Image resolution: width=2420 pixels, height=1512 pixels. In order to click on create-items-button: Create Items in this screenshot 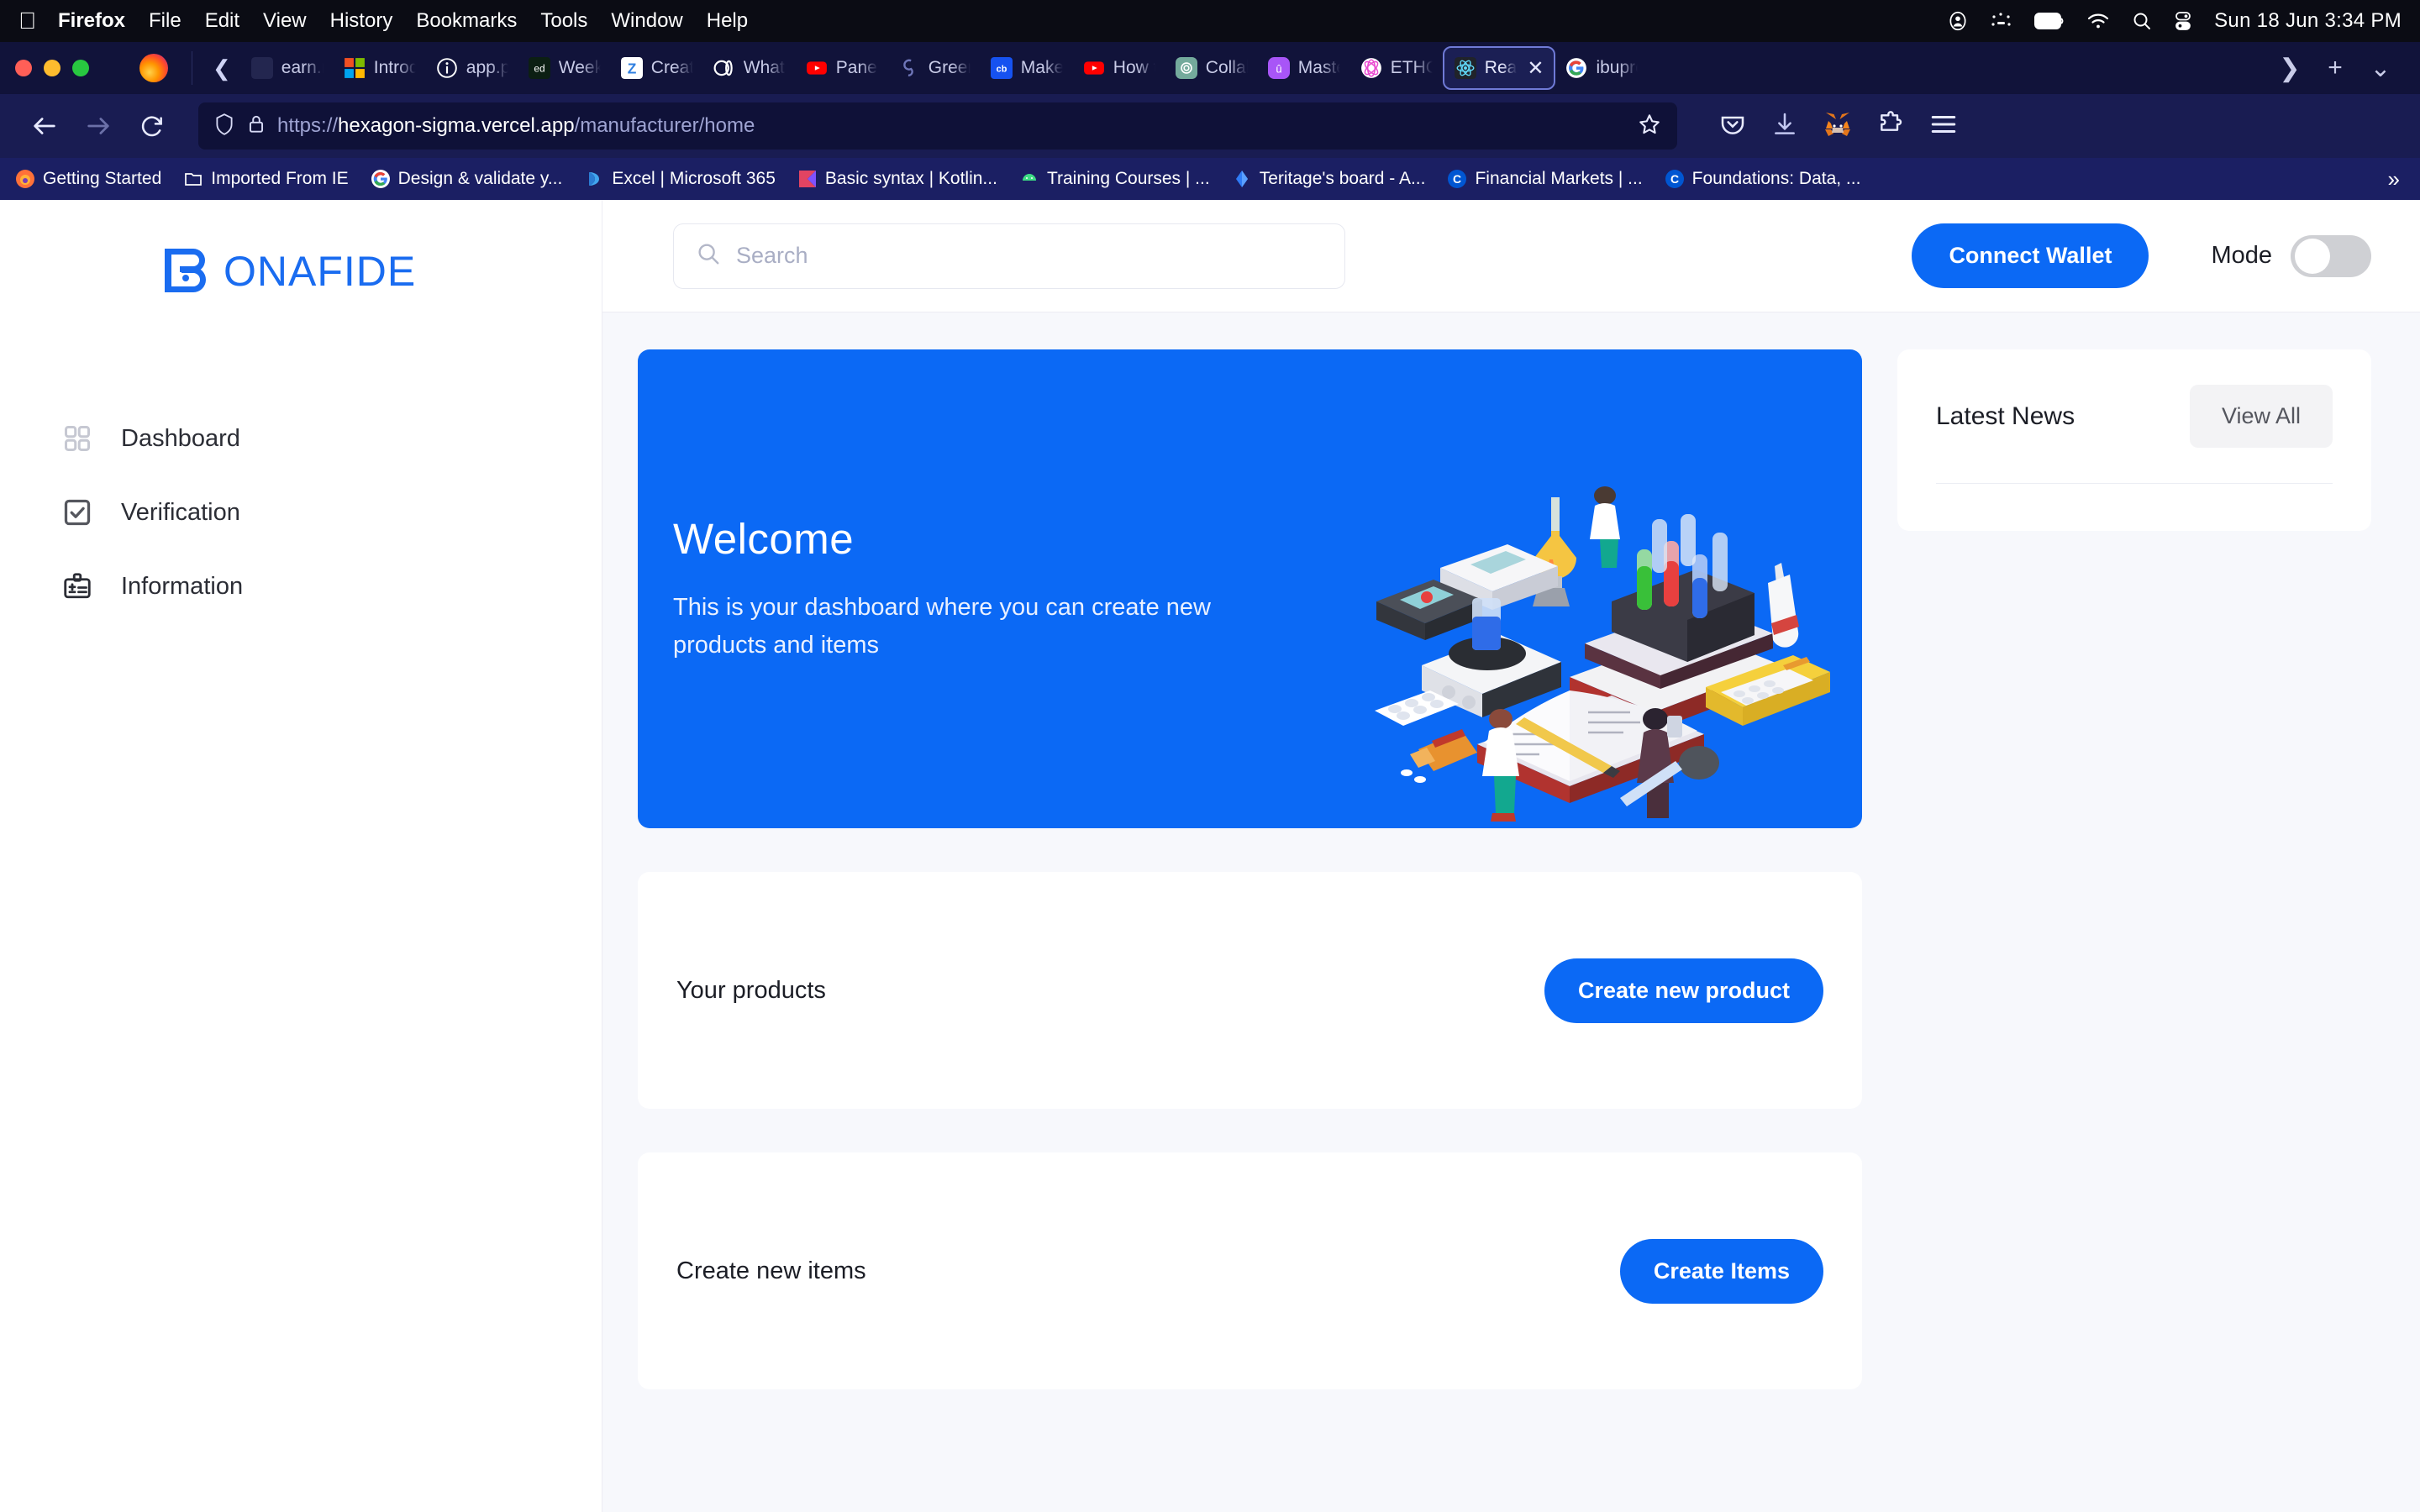, I will do `click(1721, 1271)`.